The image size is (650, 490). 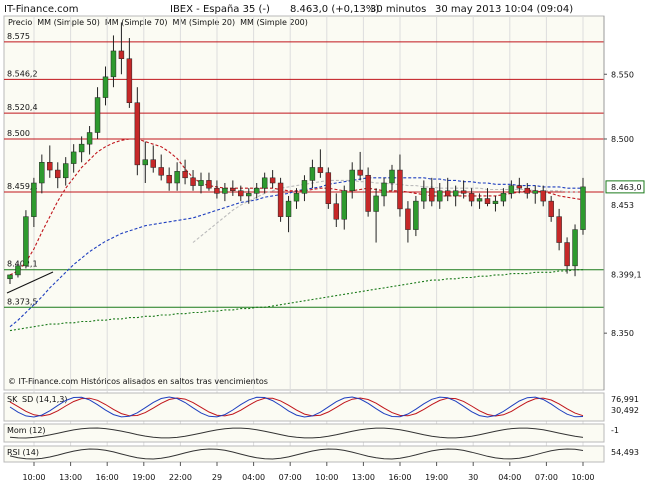 What do you see at coordinates (18, 133) in the screenshot?
I see `level-label: 8.500` at bounding box center [18, 133].